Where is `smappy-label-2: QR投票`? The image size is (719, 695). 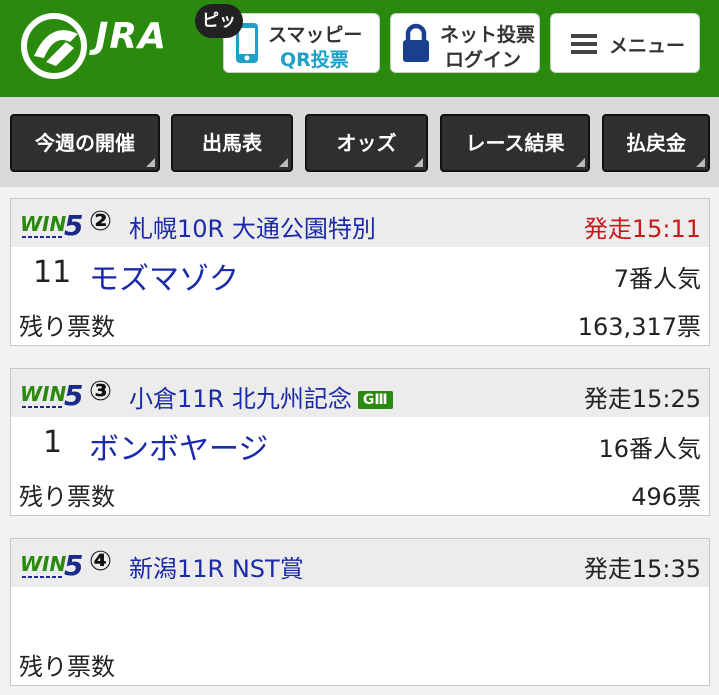 smappy-label-2: QR投票 is located at coordinates (314, 60).